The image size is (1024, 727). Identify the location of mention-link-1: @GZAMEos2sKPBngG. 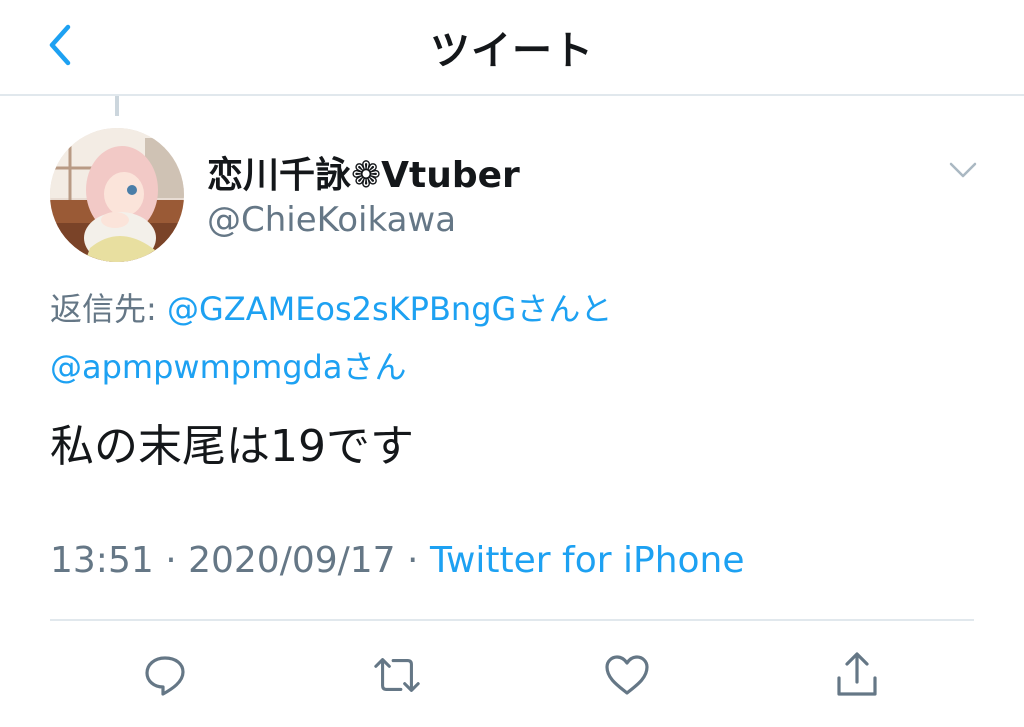
(341, 309).